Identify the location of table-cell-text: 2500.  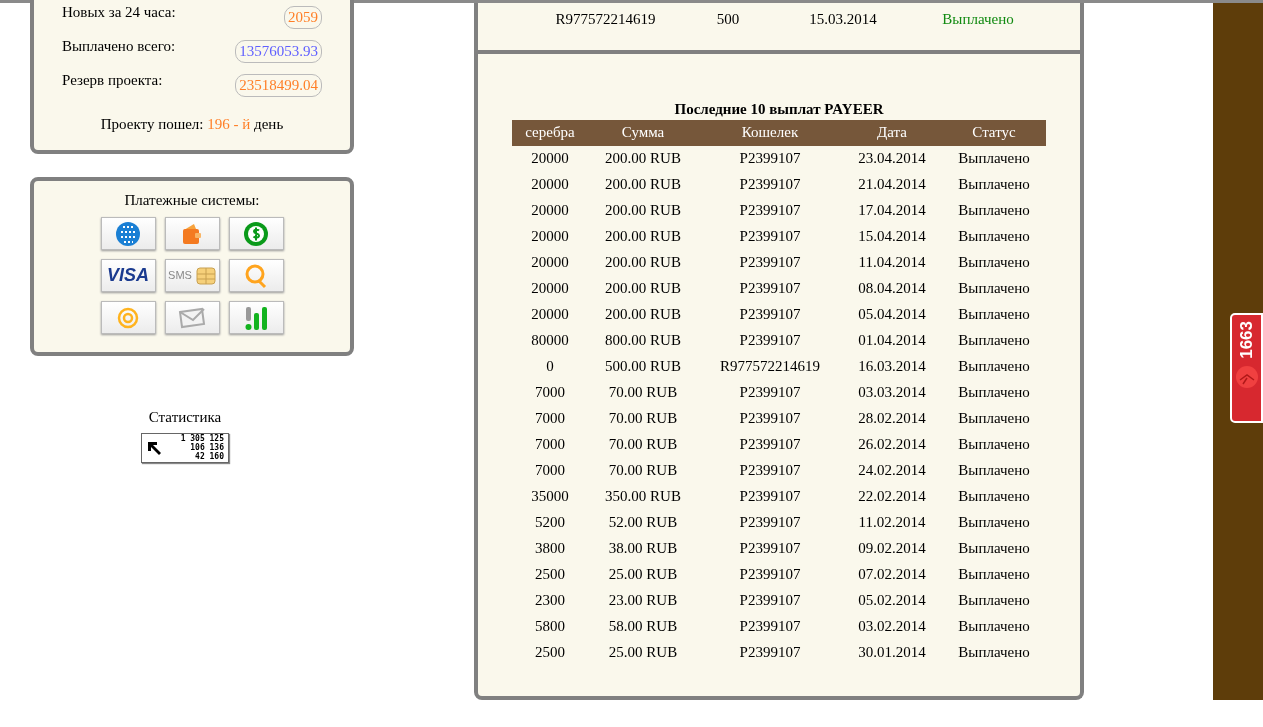
(550, 575).